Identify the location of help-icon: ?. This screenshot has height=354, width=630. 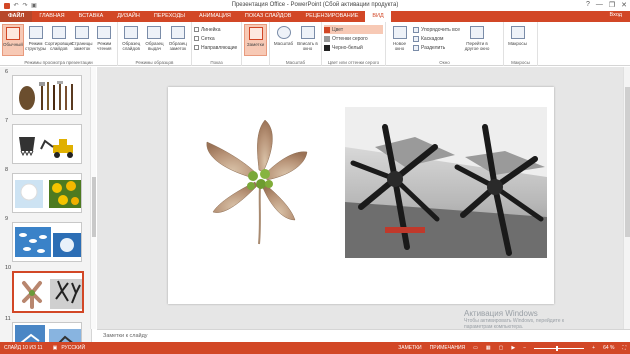
(588, 5).